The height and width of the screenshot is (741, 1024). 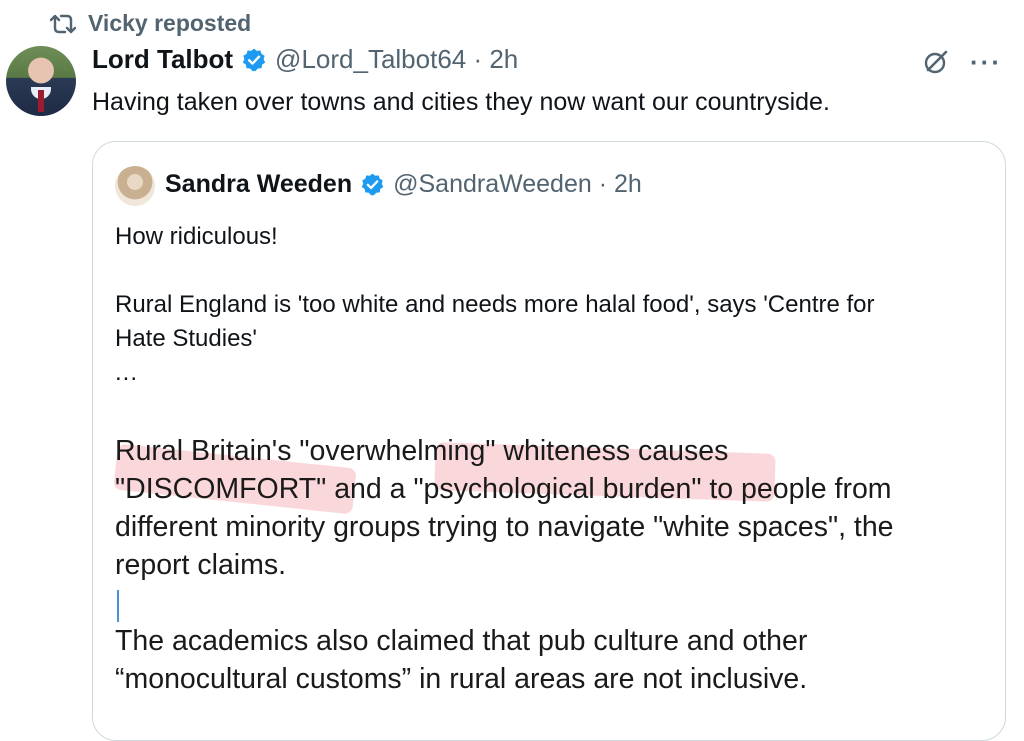 I want to click on repost-indicator: Vicky reposted, so click(x=150, y=23).